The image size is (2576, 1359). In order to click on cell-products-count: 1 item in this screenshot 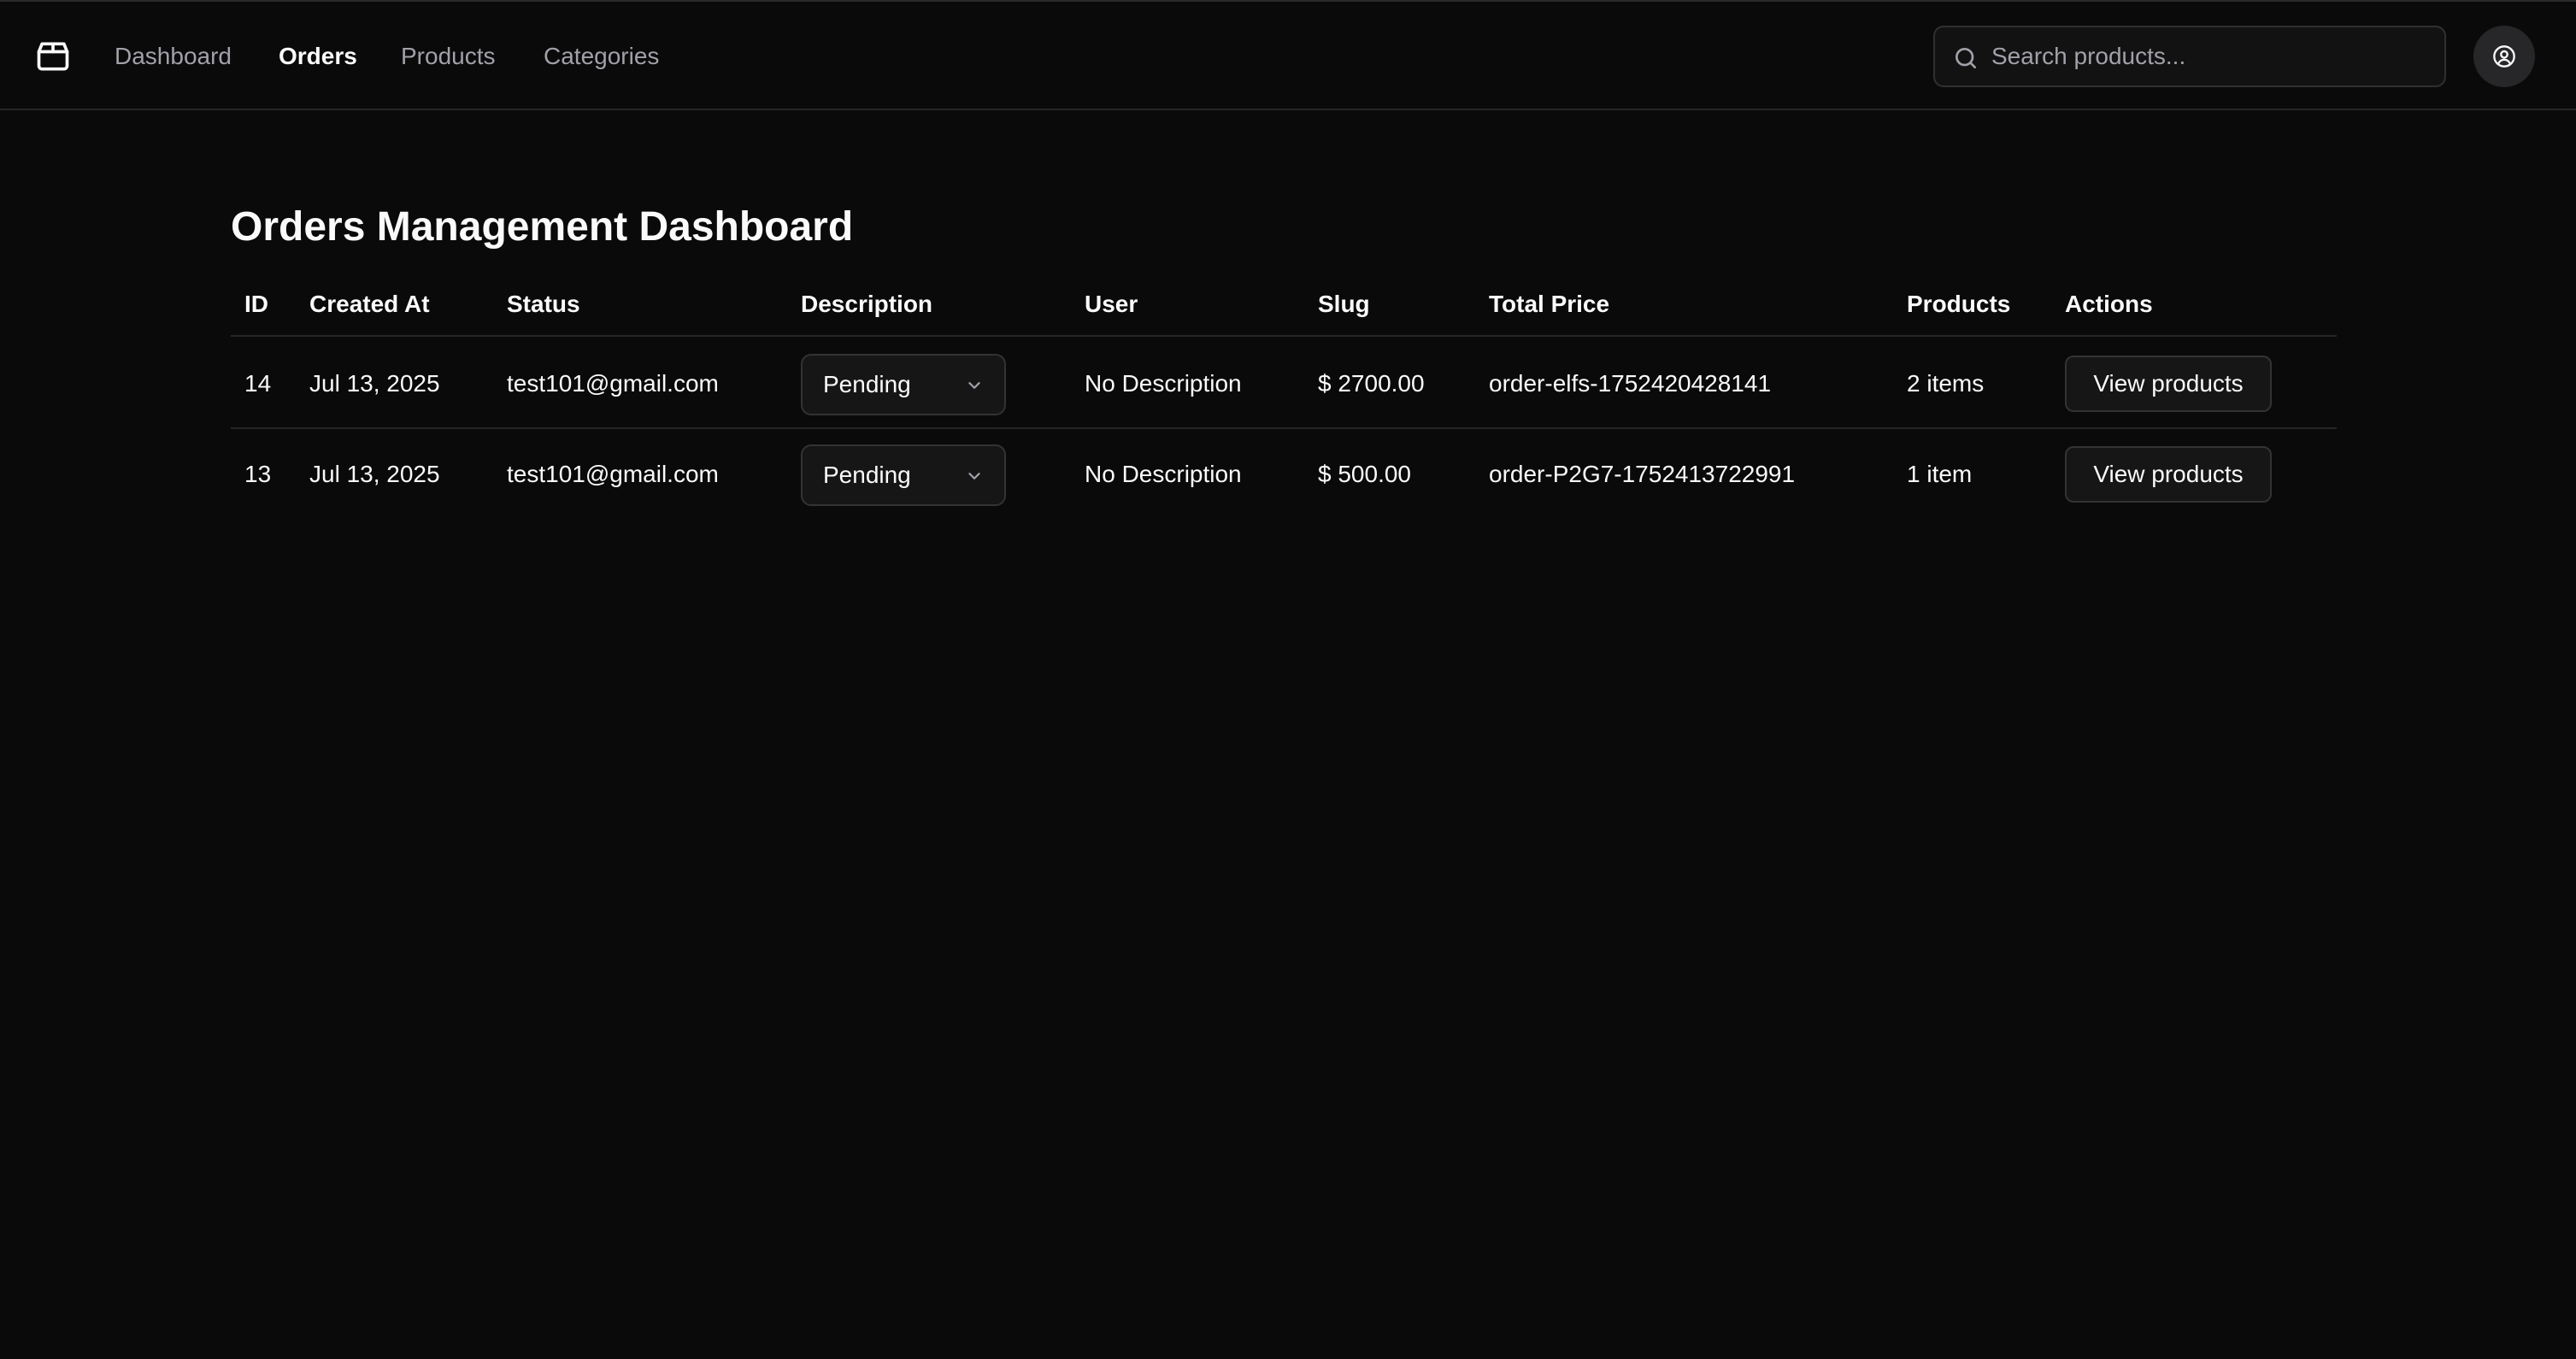, I will do `click(1940, 474)`.